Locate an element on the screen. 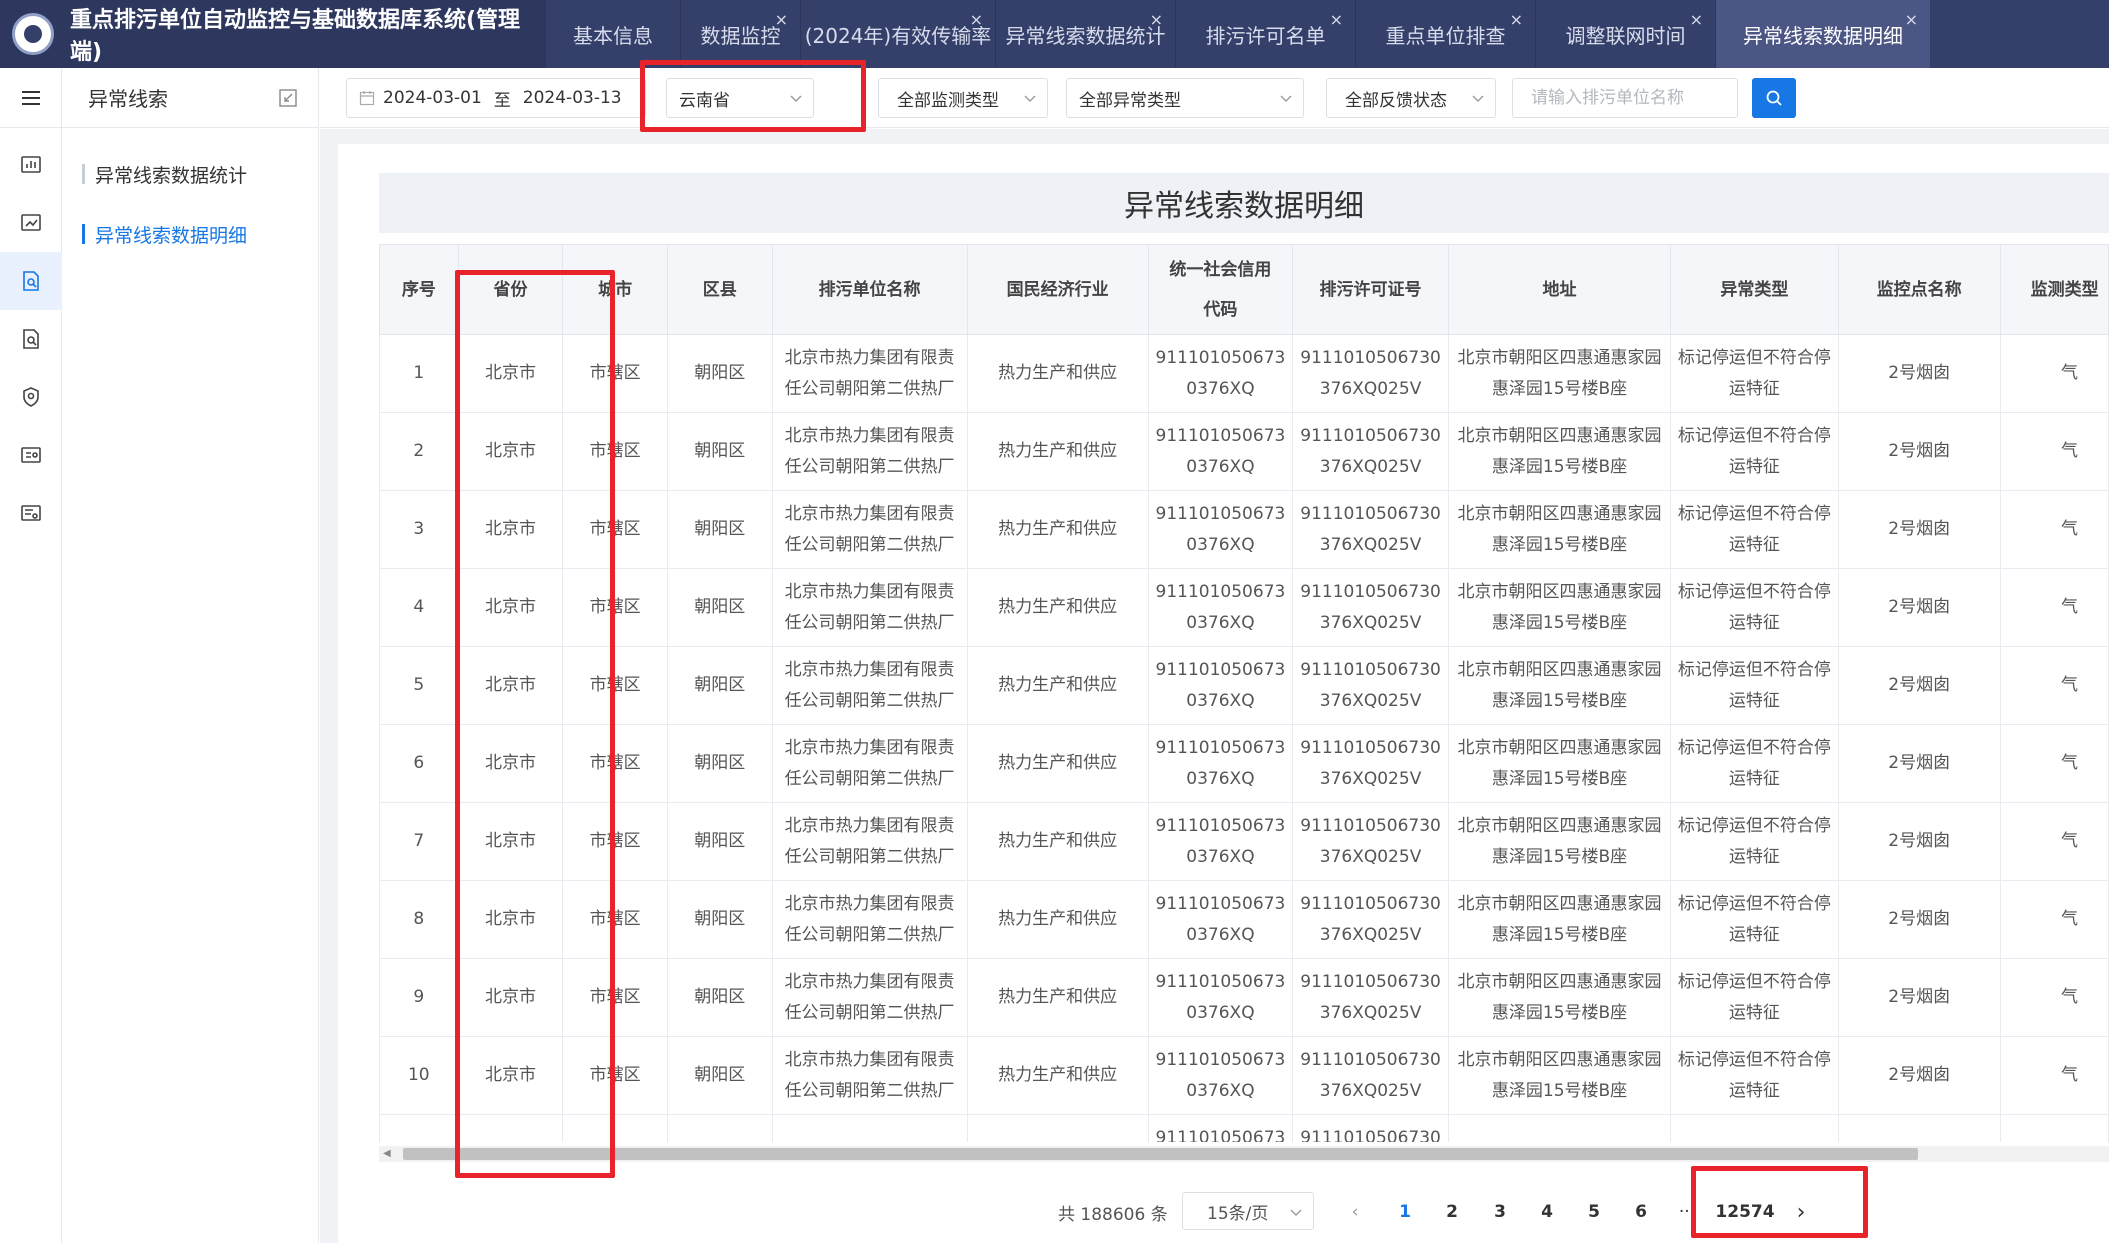 The height and width of the screenshot is (1243, 2109). scroll-left-icon: ◀ is located at coordinates (387, 1153).